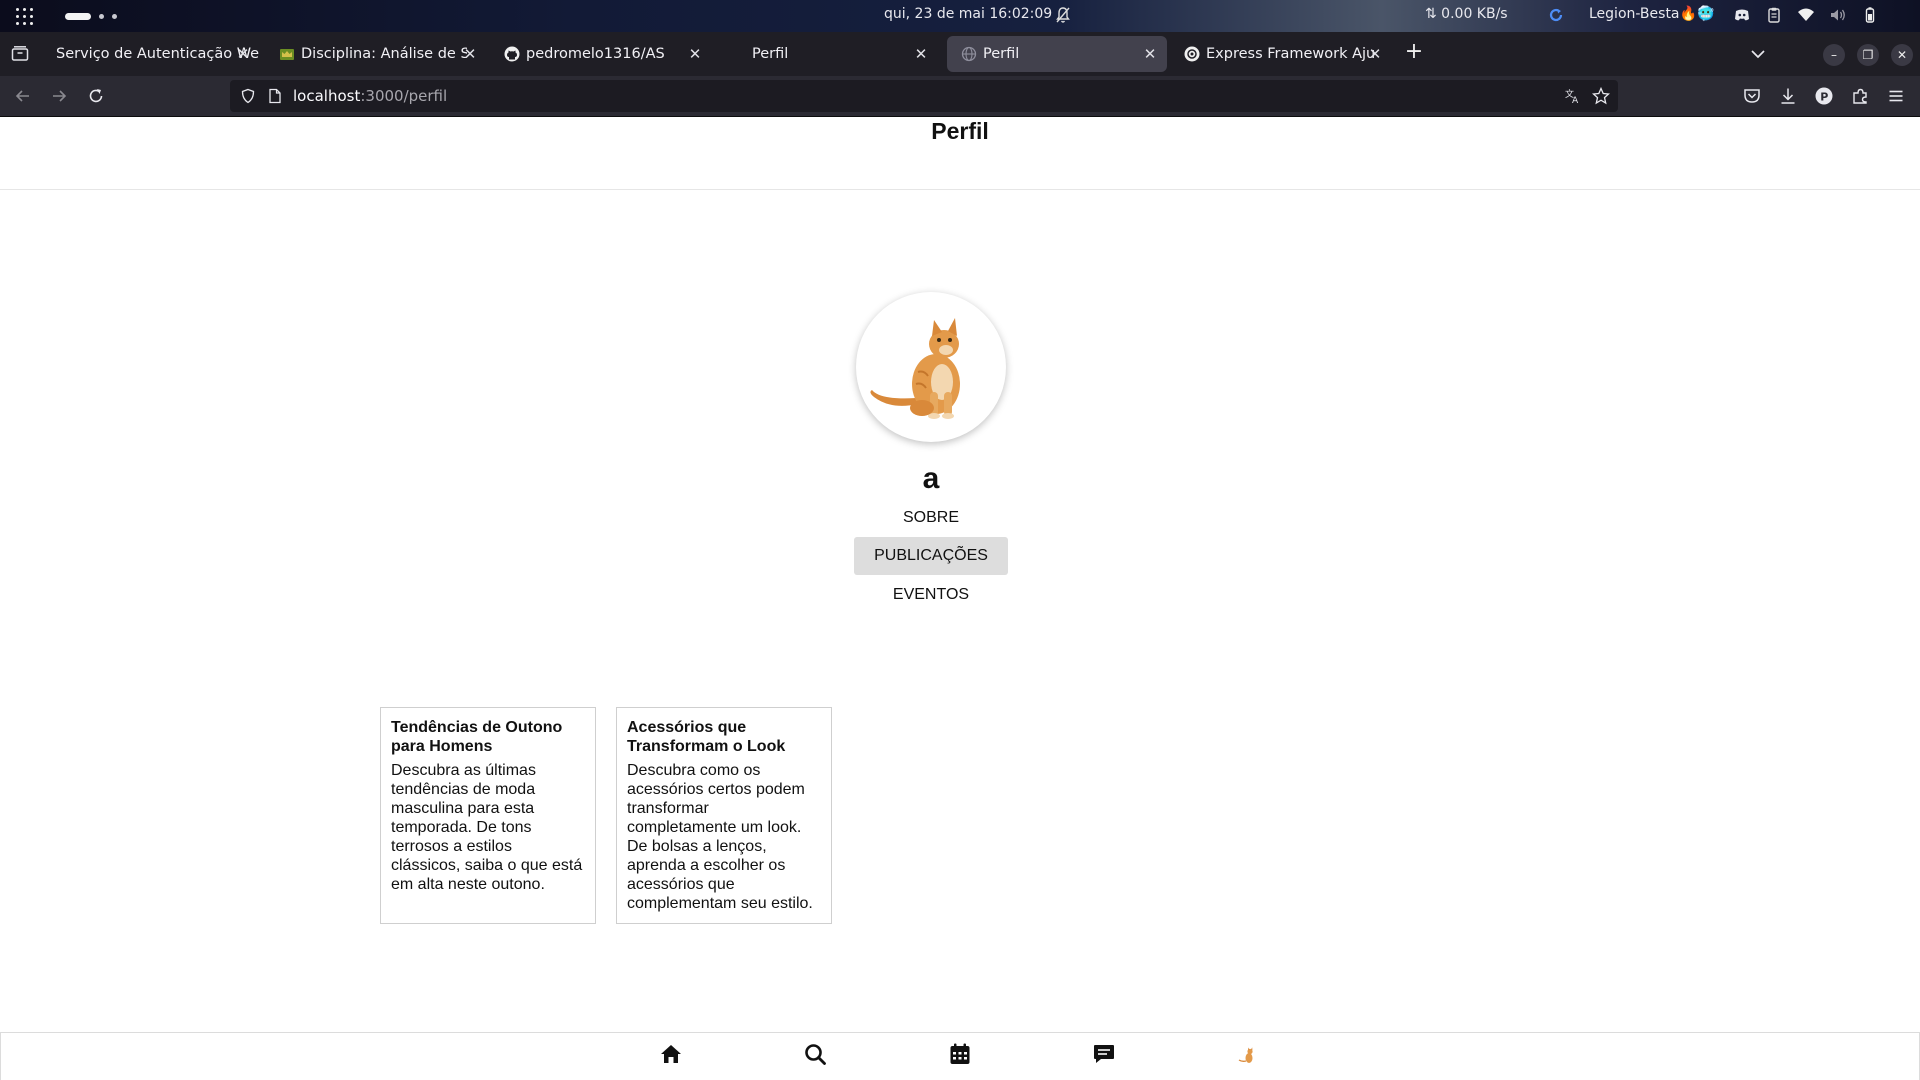  What do you see at coordinates (960, 1054) in the screenshot?
I see `calendar-icon` at bounding box center [960, 1054].